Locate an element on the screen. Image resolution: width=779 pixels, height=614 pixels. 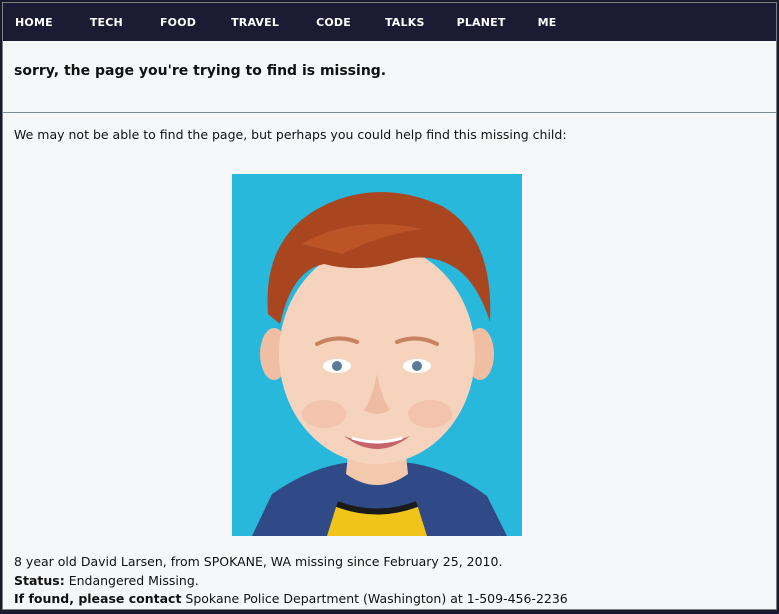
nav-travel: TRAVEL is located at coordinates (255, 22).